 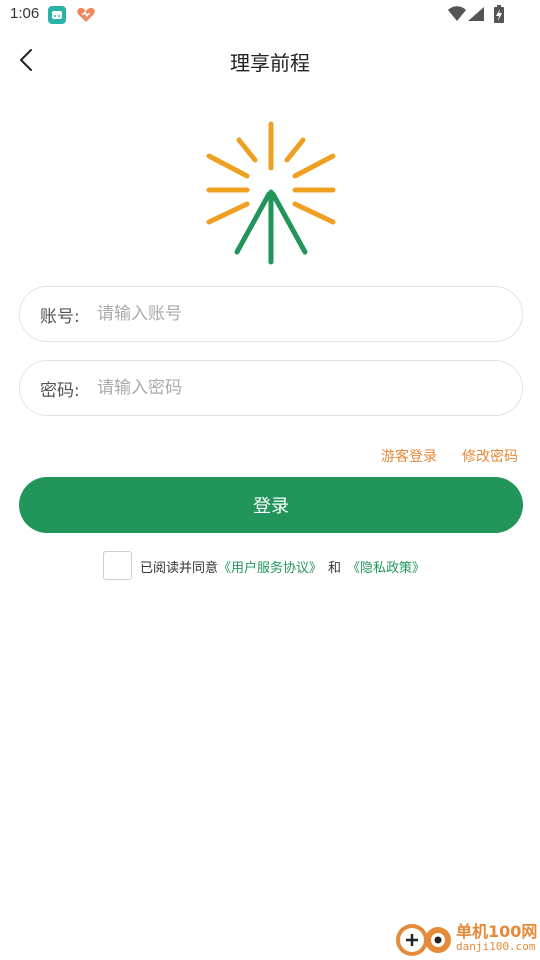 What do you see at coordinates (270, 568) in the screenshot?
I see `user-agreement-link: 《用户服务协议》` at bounding box center [270, 568].